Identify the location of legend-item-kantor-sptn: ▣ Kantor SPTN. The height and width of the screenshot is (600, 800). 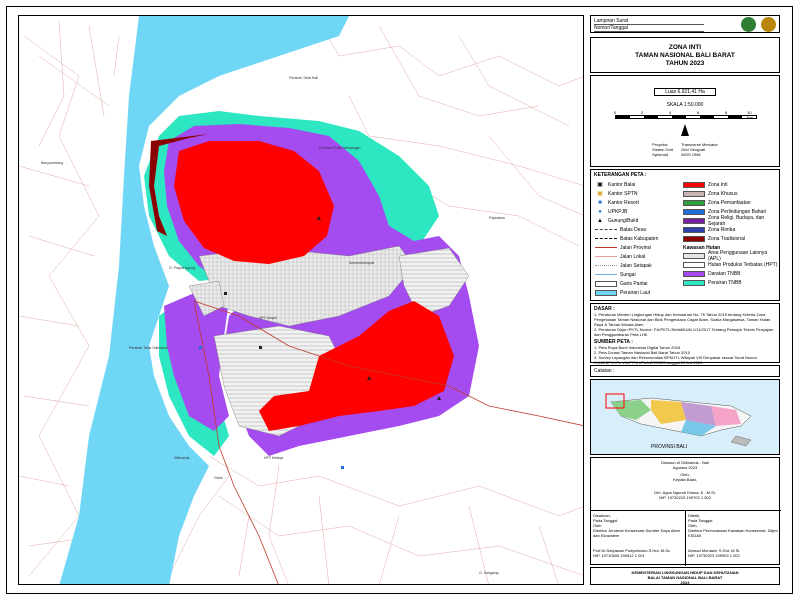
(640, 193).